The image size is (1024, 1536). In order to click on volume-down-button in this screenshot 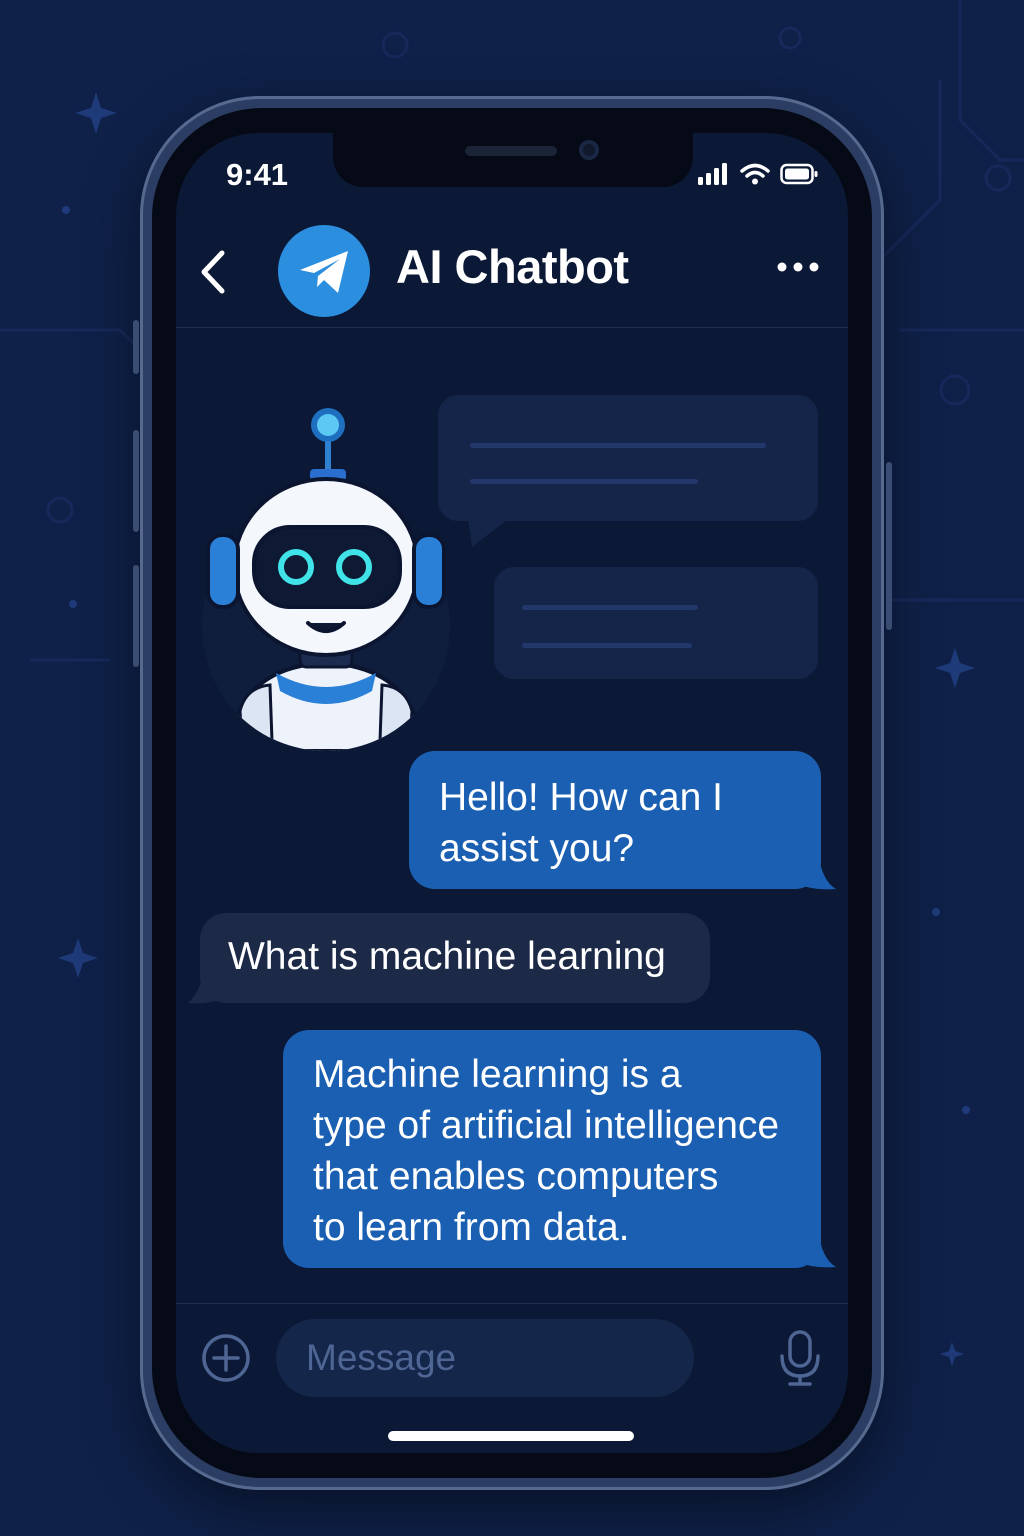, I will do `click(136, 616)`.